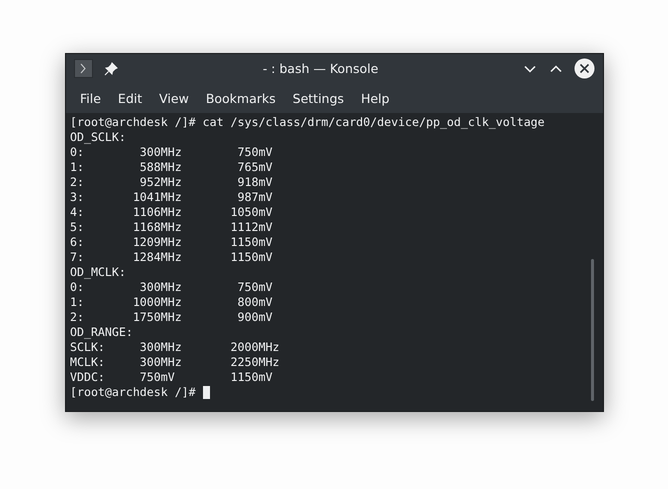 Image resolution: width=668 pixels, height=489 pixels. I want to click on terminal-line: OD_RANGE:, so click(102, 332).